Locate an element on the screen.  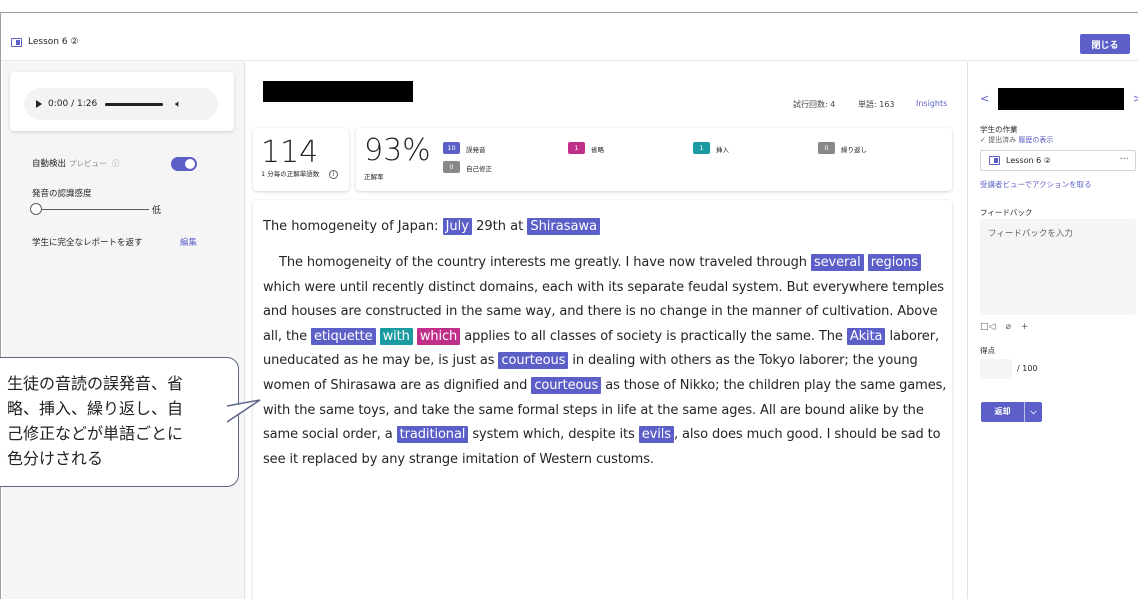
callout-text: 生徒の音読の誤発音、省 略、挿入、繰り返し、自 己修正などが単語ごとに 色分けされる is located at coordinates (95, 421).